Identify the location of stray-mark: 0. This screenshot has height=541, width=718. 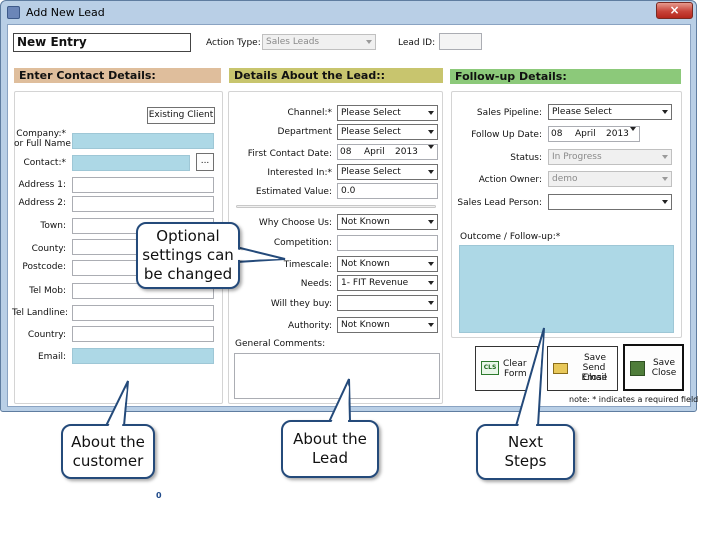
(159, 495).